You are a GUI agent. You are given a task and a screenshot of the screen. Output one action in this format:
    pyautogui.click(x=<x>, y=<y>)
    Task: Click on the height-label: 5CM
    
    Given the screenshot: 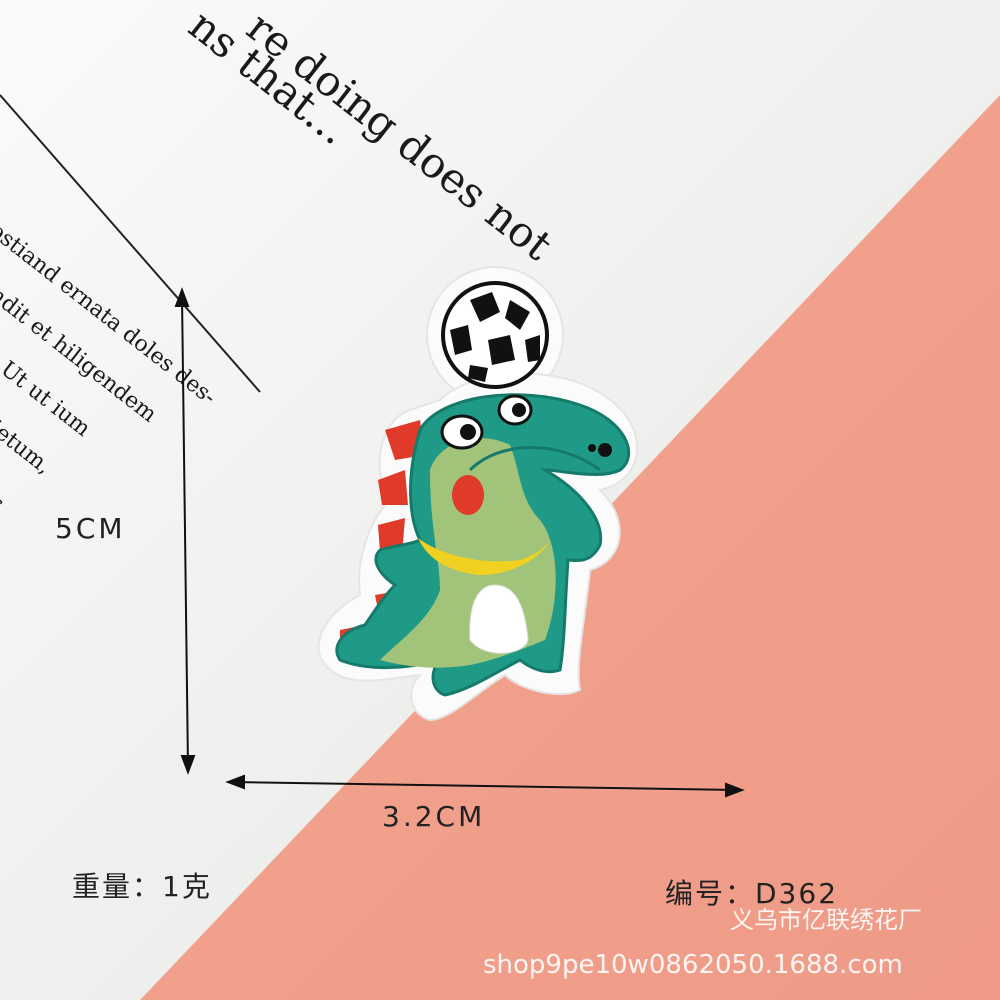 What is the action you would take?
    pyautogui.click(x=90, y=528)
    